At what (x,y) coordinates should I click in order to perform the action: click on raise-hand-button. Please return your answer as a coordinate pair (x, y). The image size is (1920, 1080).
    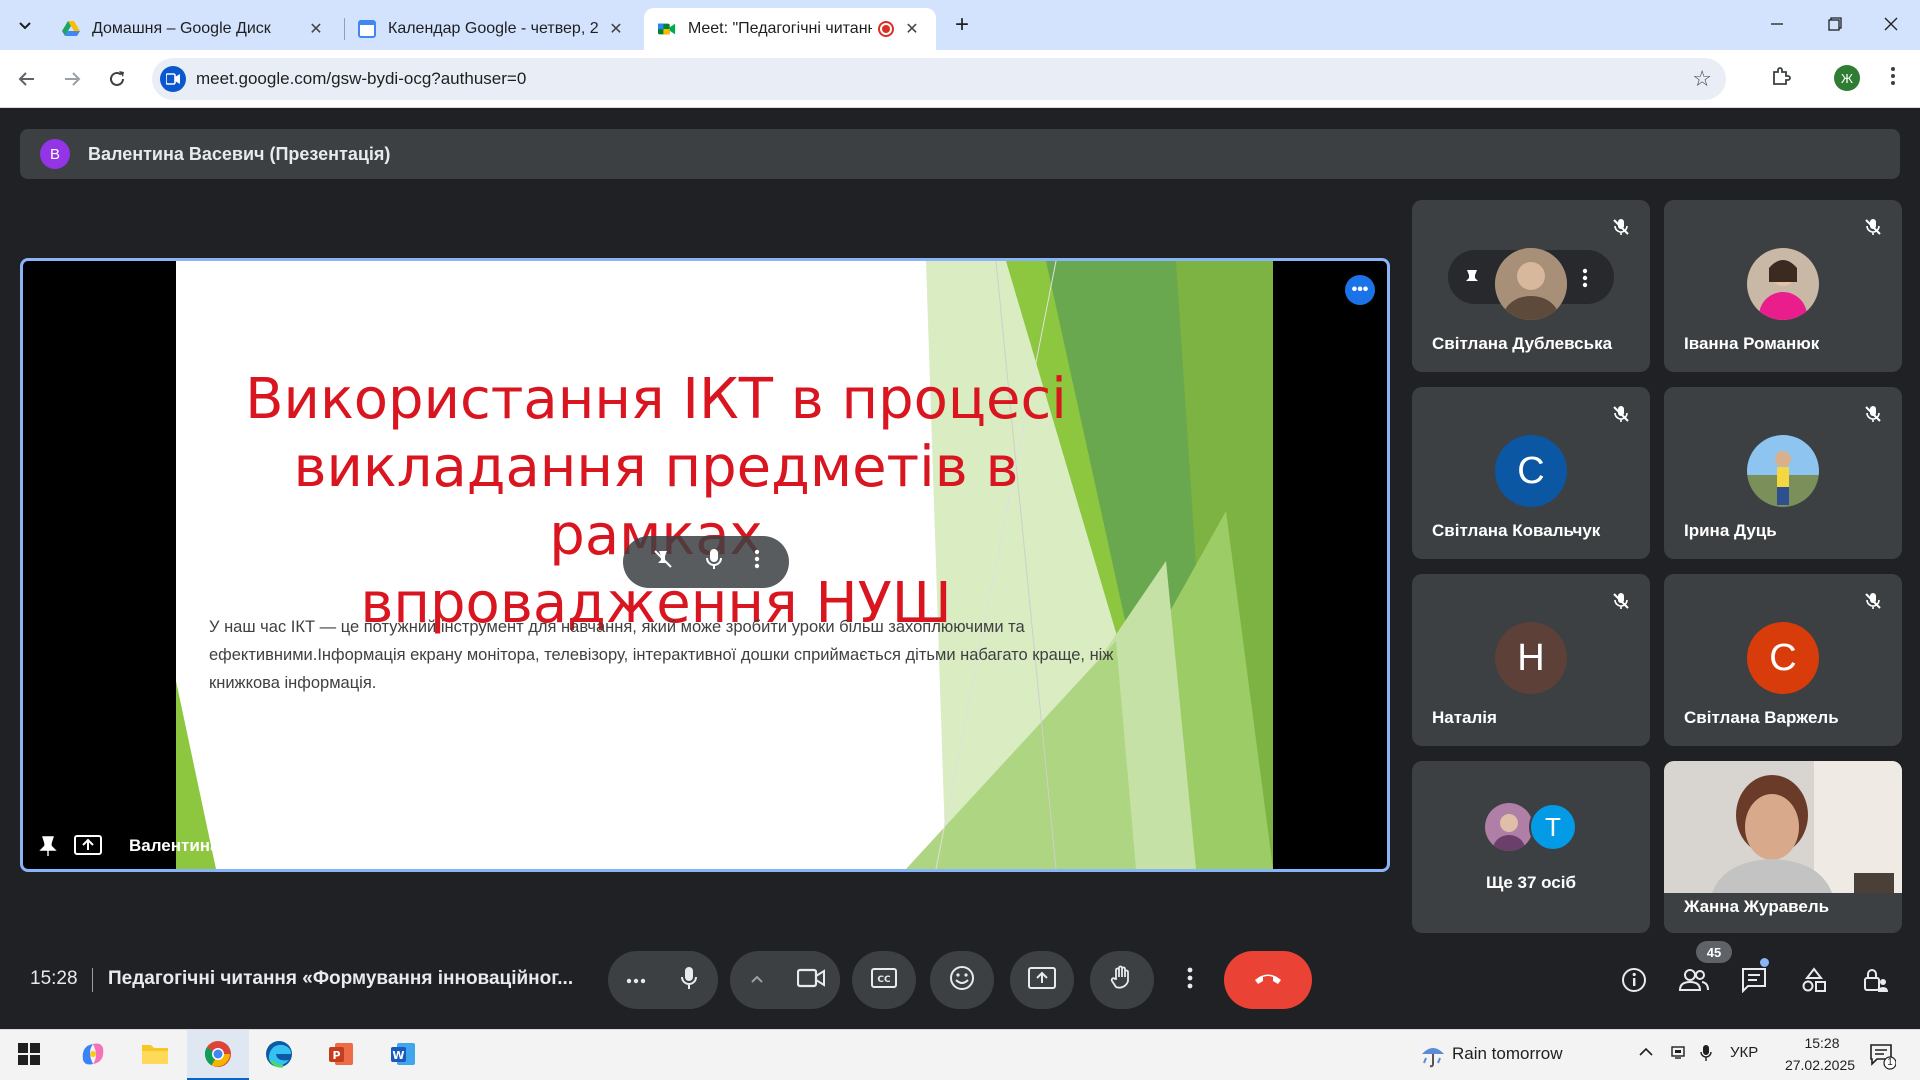
    Looking at the image, I should click on (1122, 980).